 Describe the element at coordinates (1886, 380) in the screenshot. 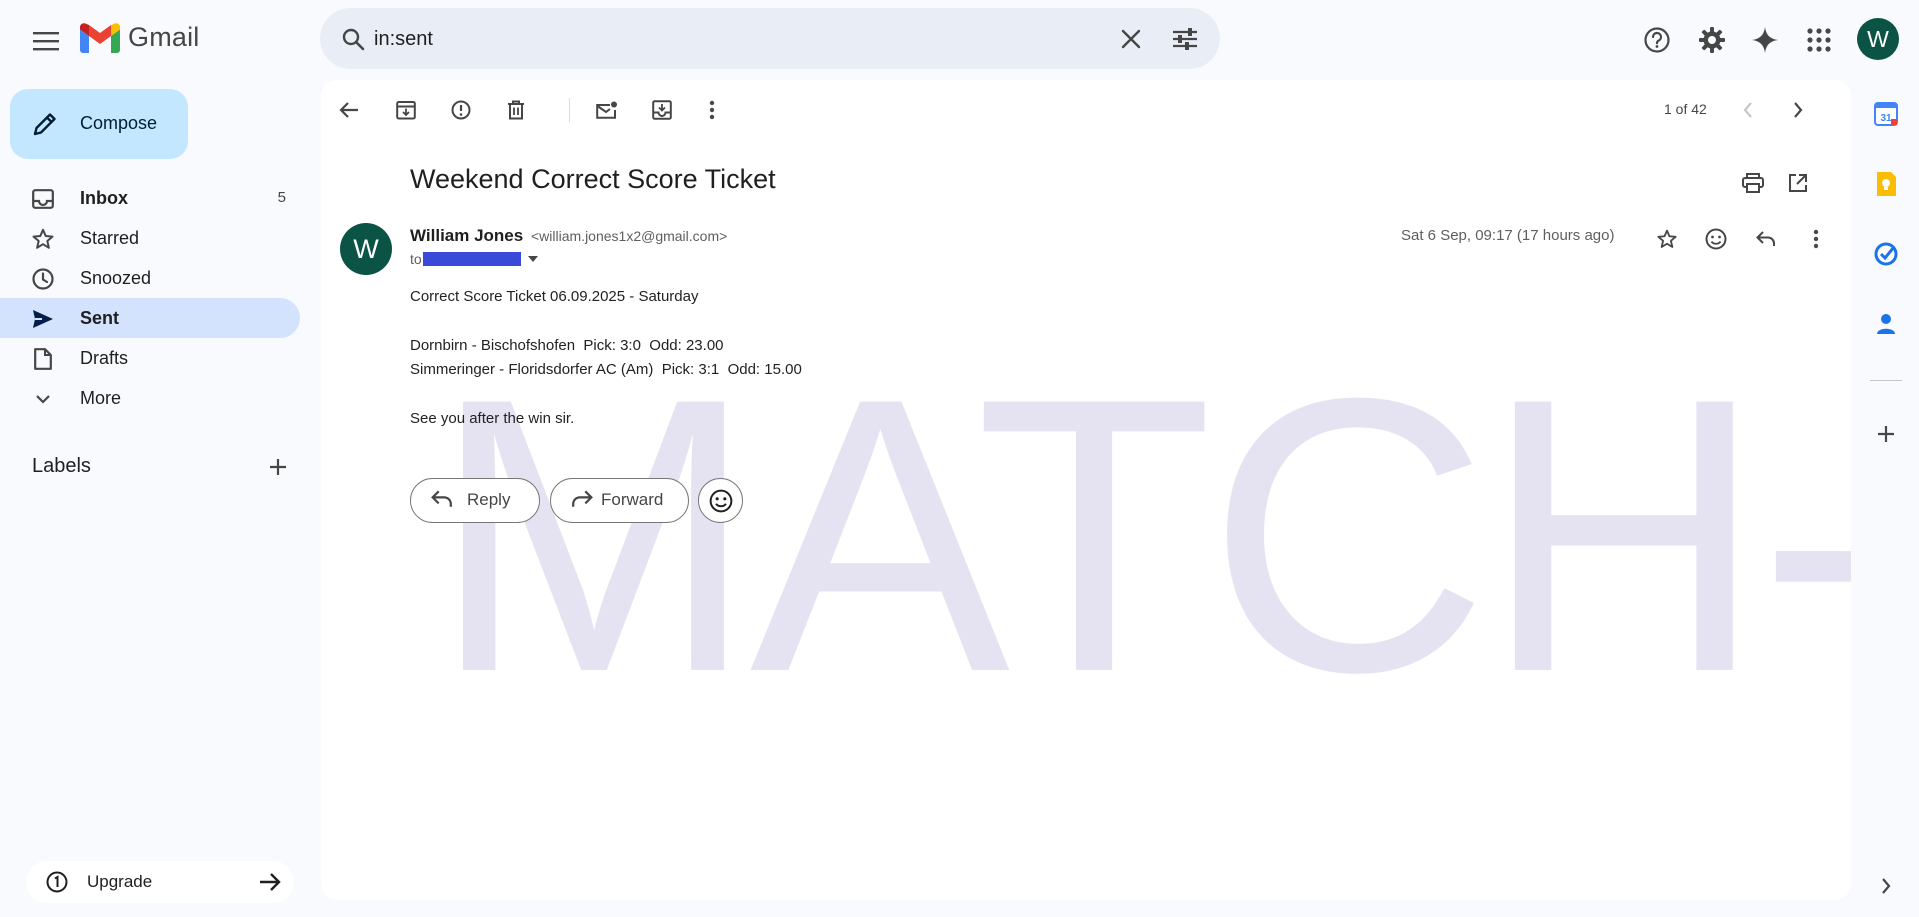

I see `side-panel-divider` at that location.